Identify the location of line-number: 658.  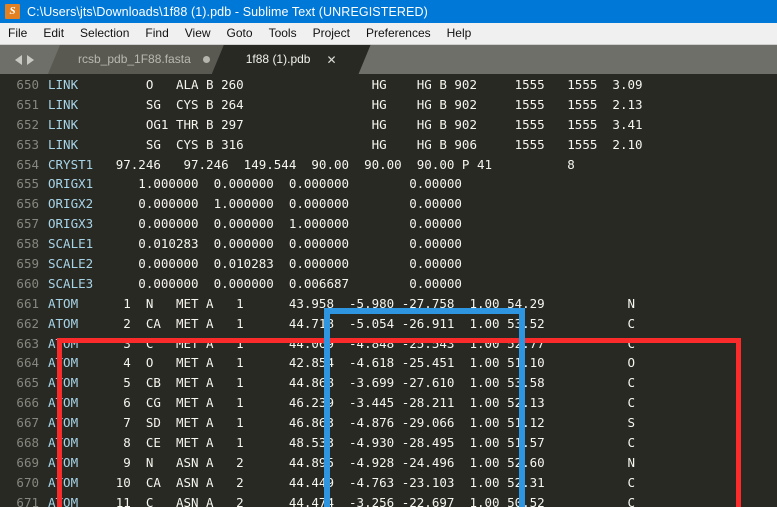
(27, 244).